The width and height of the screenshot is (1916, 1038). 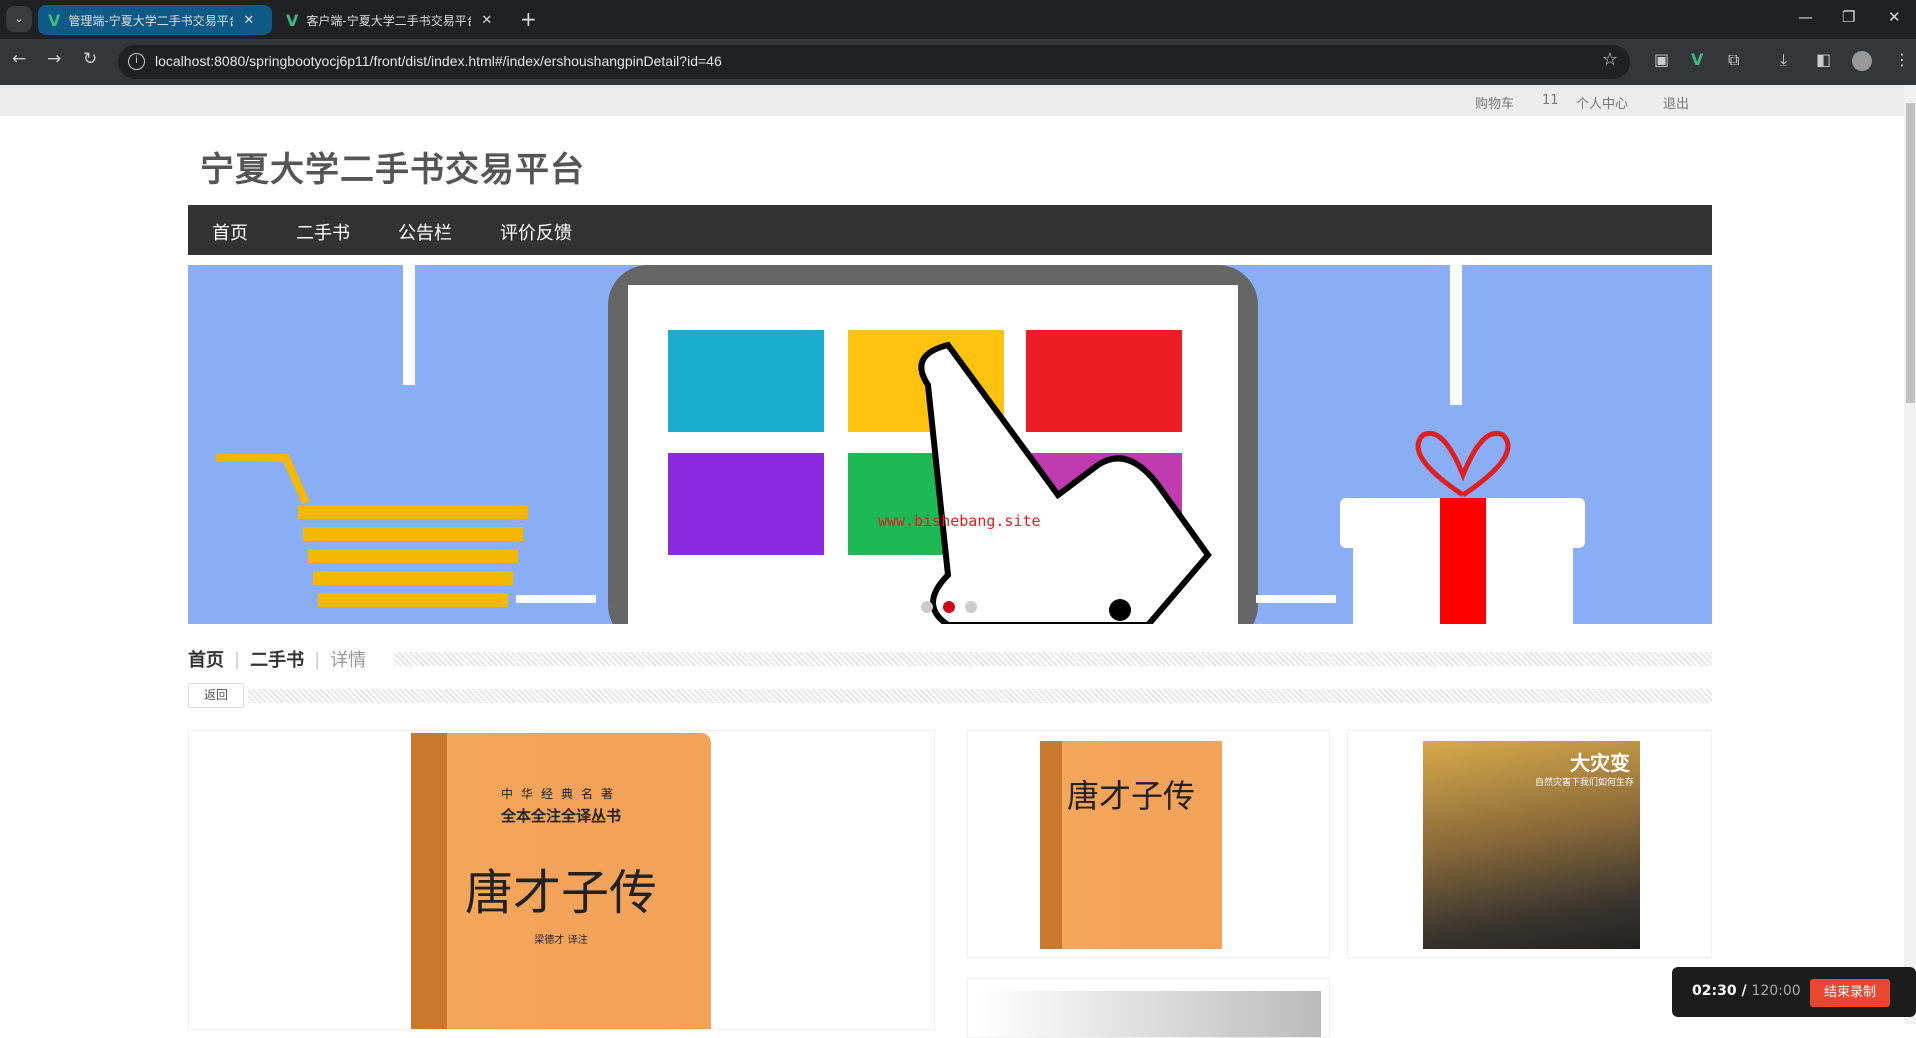 I want to click on logout-link: 退出, so click(x=1676, y=102).